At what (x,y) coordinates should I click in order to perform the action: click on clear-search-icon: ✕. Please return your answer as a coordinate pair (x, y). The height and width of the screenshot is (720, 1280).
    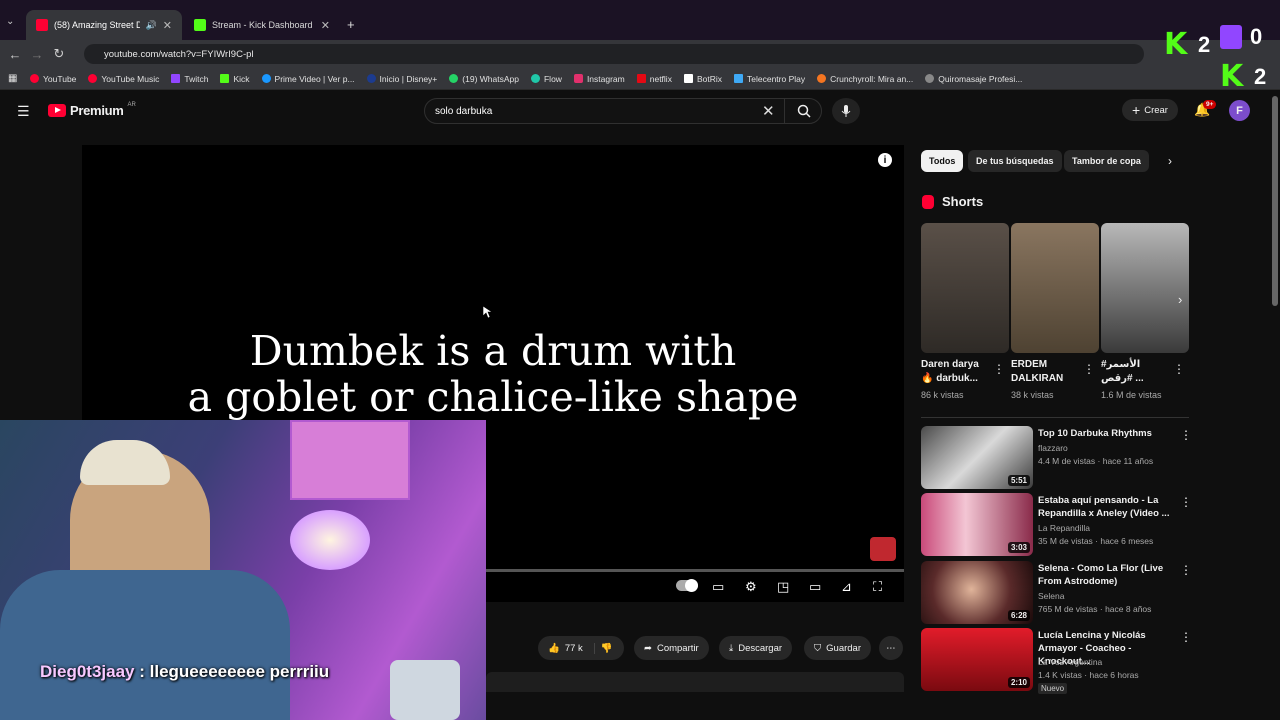
    Looking at the image, I should click on (768, 111).